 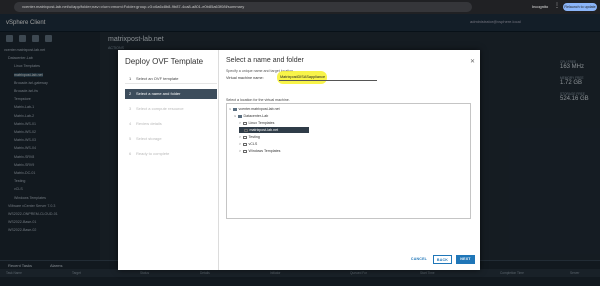 What do you see at coordinates (130, 153) in the screenshot?
I see `step-number: 6` at bounding box center [130, 153].